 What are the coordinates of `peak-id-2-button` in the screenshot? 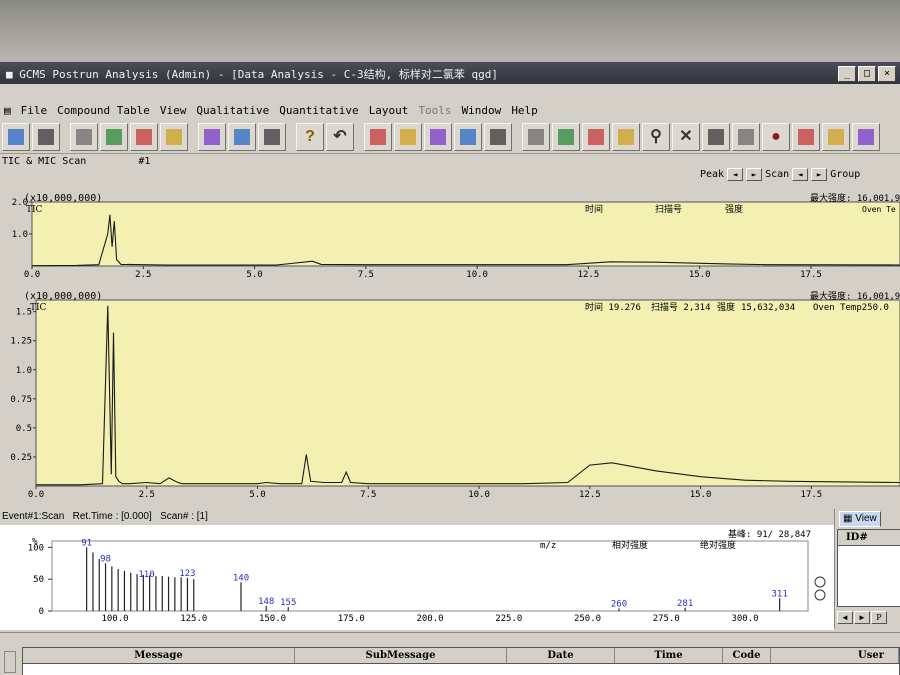 It's located at (174, 136).